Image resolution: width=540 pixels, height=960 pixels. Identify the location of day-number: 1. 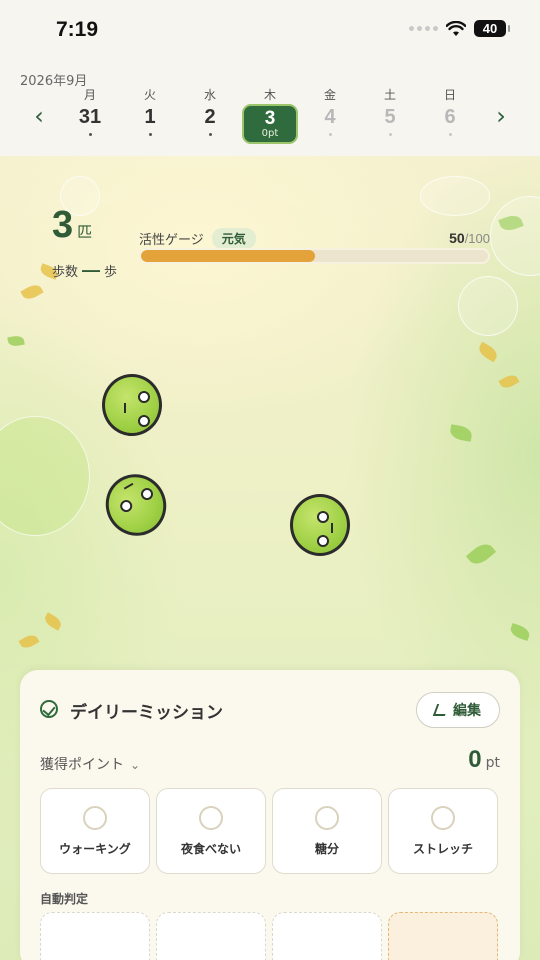
(150, 117).